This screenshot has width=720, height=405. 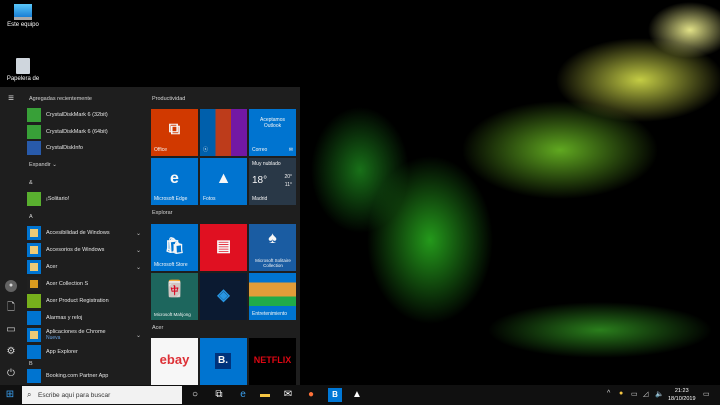 I want to click on tile-photos: ▲ Fotos, so click(x=223, y=181).